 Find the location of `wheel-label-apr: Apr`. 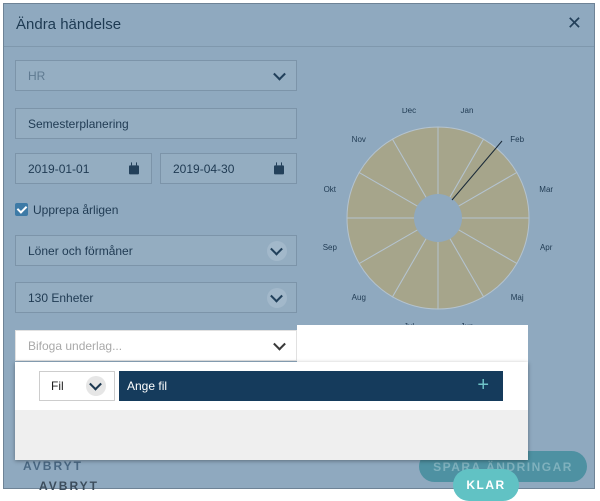

wheel-label-apr: Apr is located at coordinates (546, 247).